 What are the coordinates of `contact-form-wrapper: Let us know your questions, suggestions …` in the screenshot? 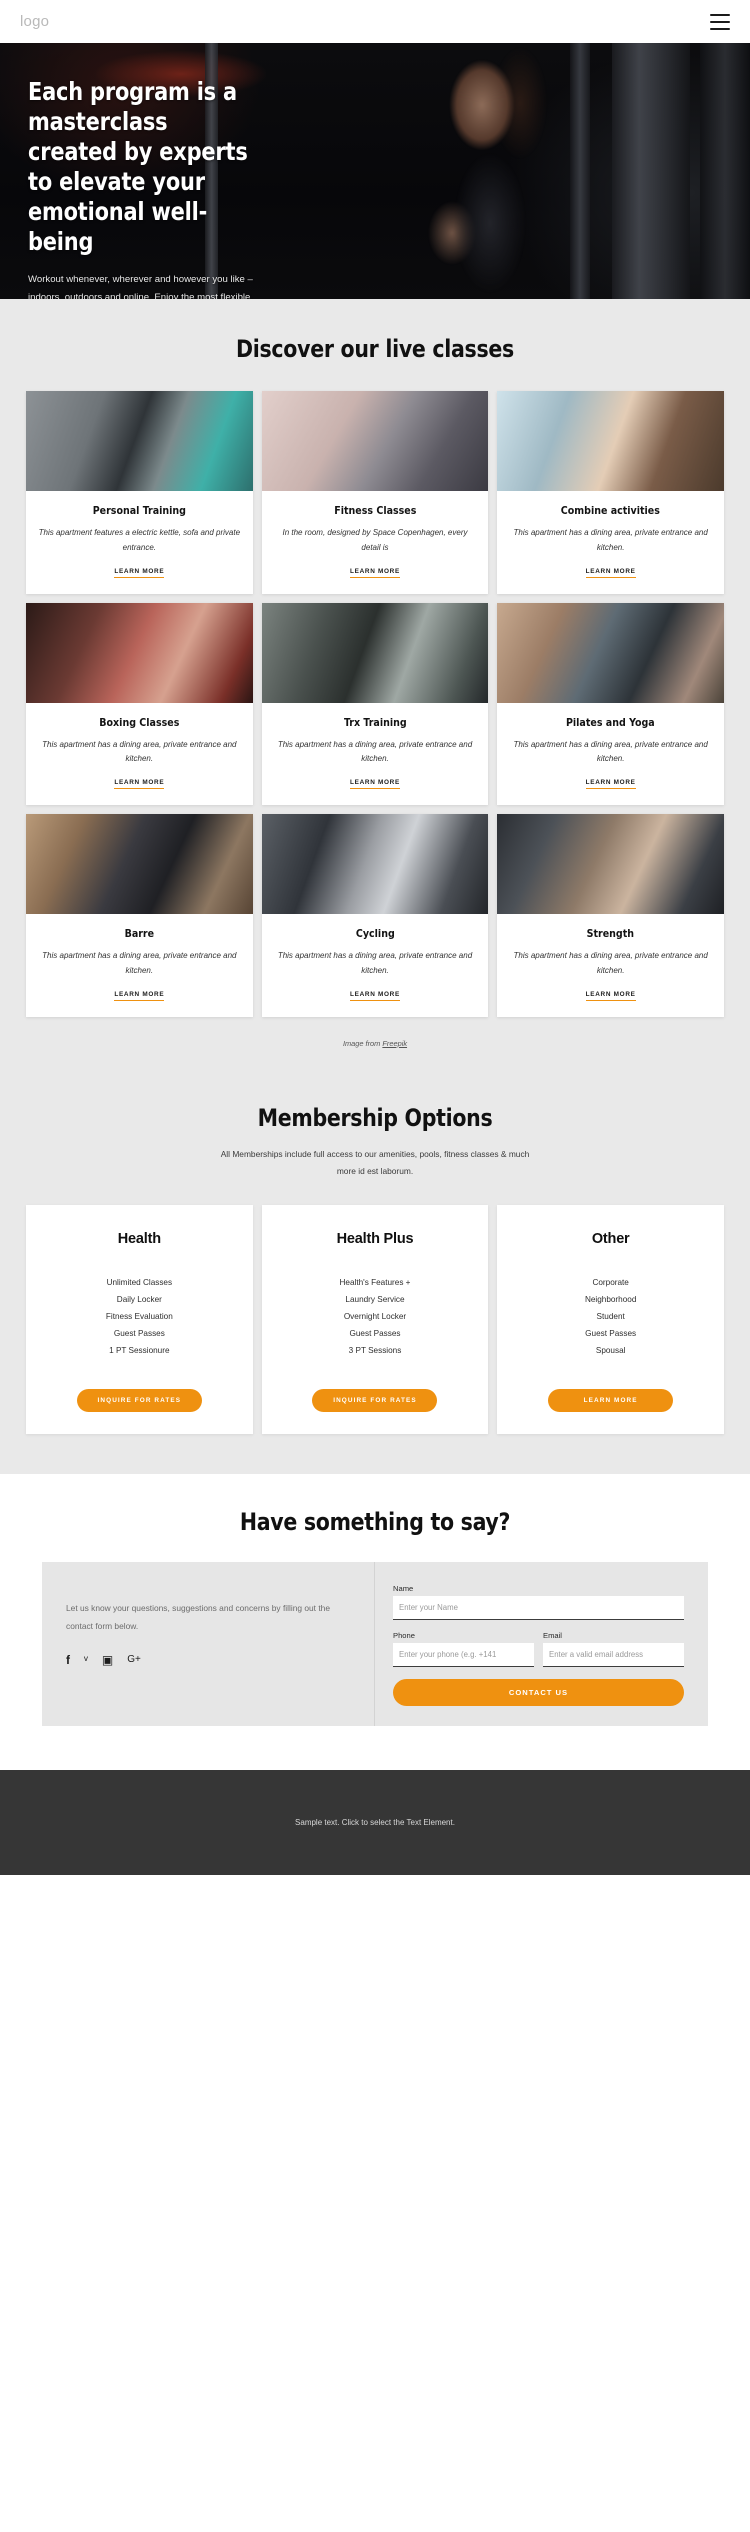 It's located at (375, 1644).